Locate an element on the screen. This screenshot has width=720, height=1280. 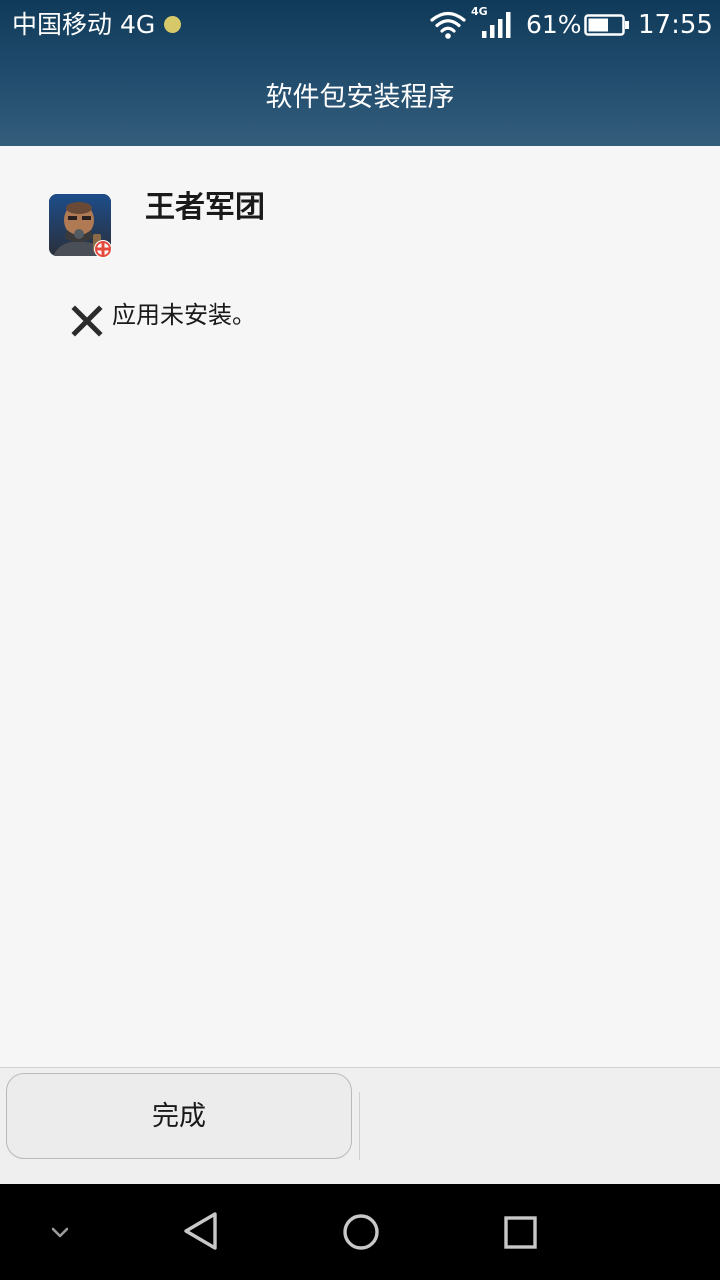
navigation-bar is located at coordinates (360, 1232).